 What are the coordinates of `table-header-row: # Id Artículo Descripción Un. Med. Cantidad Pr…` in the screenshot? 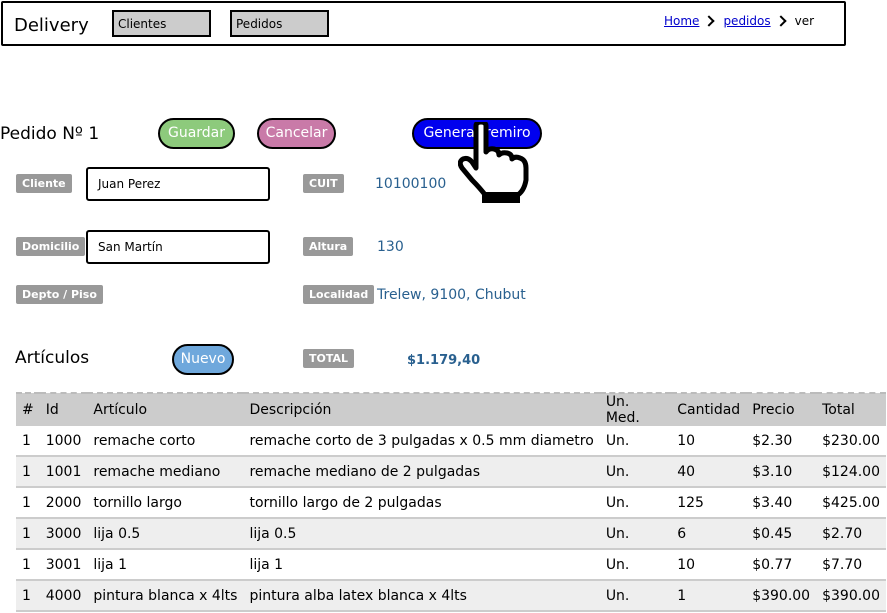 It's located at (451, 409).